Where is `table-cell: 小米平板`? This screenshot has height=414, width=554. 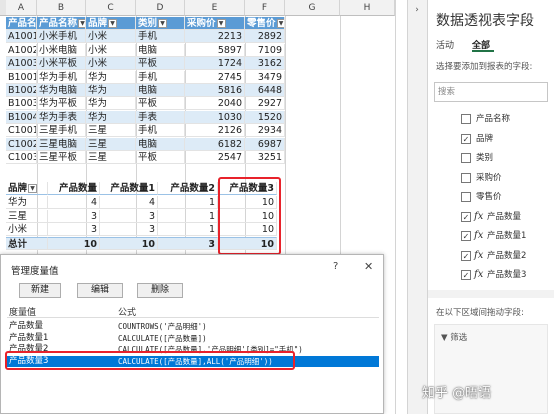 table-cell: 小米平板 is located at coordinates (61, 64).